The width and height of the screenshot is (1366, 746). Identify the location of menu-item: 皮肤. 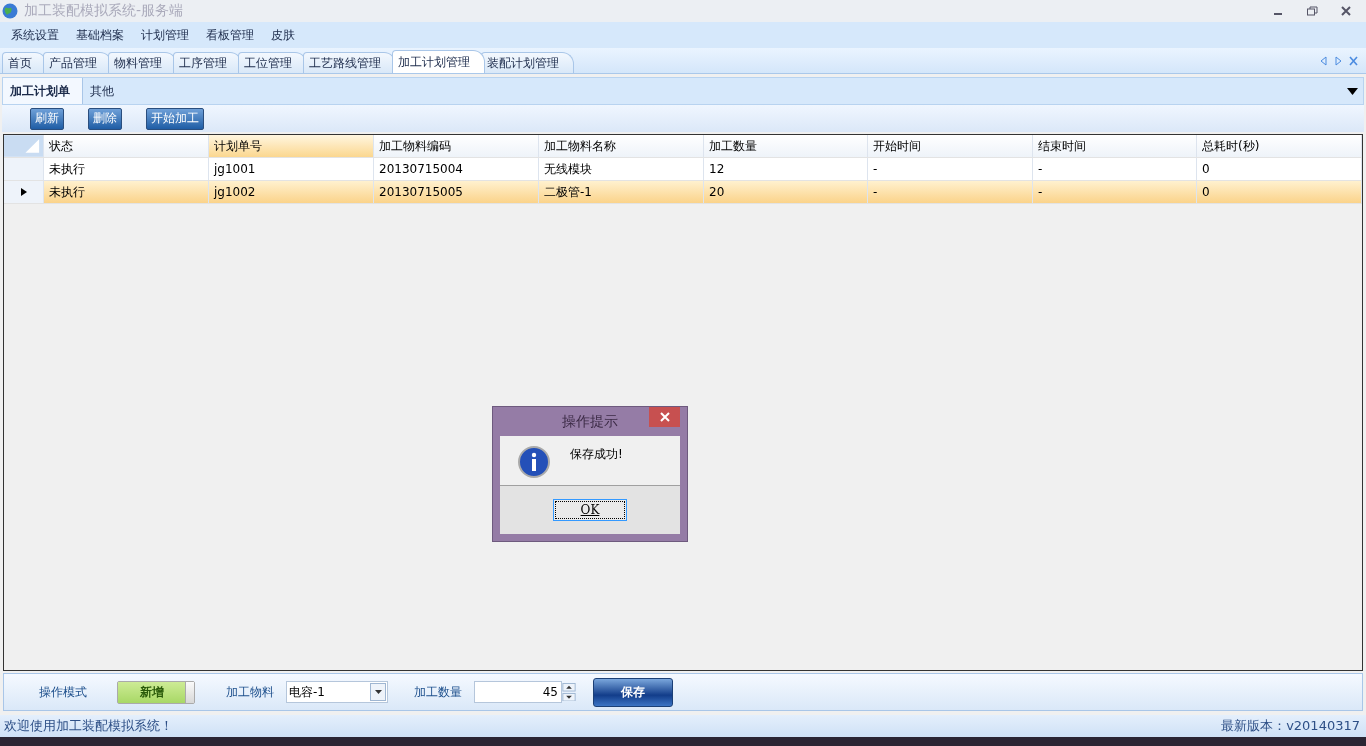
(283, 35).